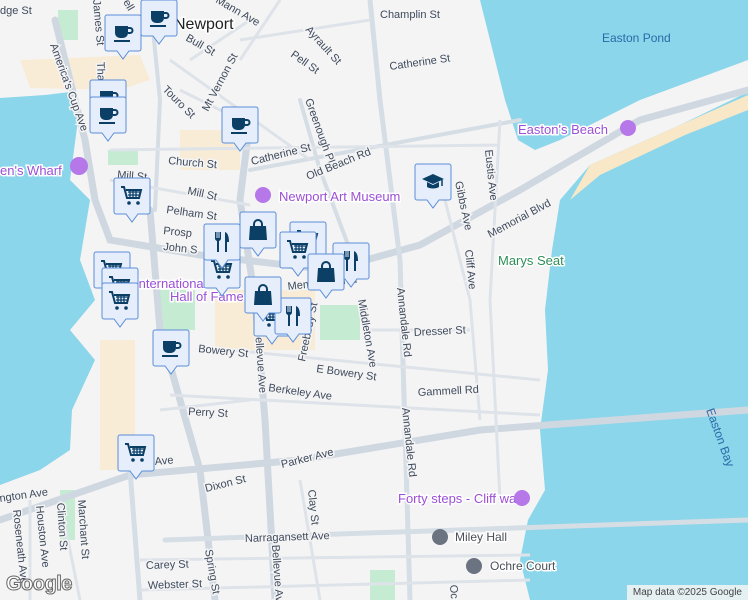 This screenshot has width=748, height=600. I want to click on poi-ochre-court: Ochre Court, so click(512, 566).